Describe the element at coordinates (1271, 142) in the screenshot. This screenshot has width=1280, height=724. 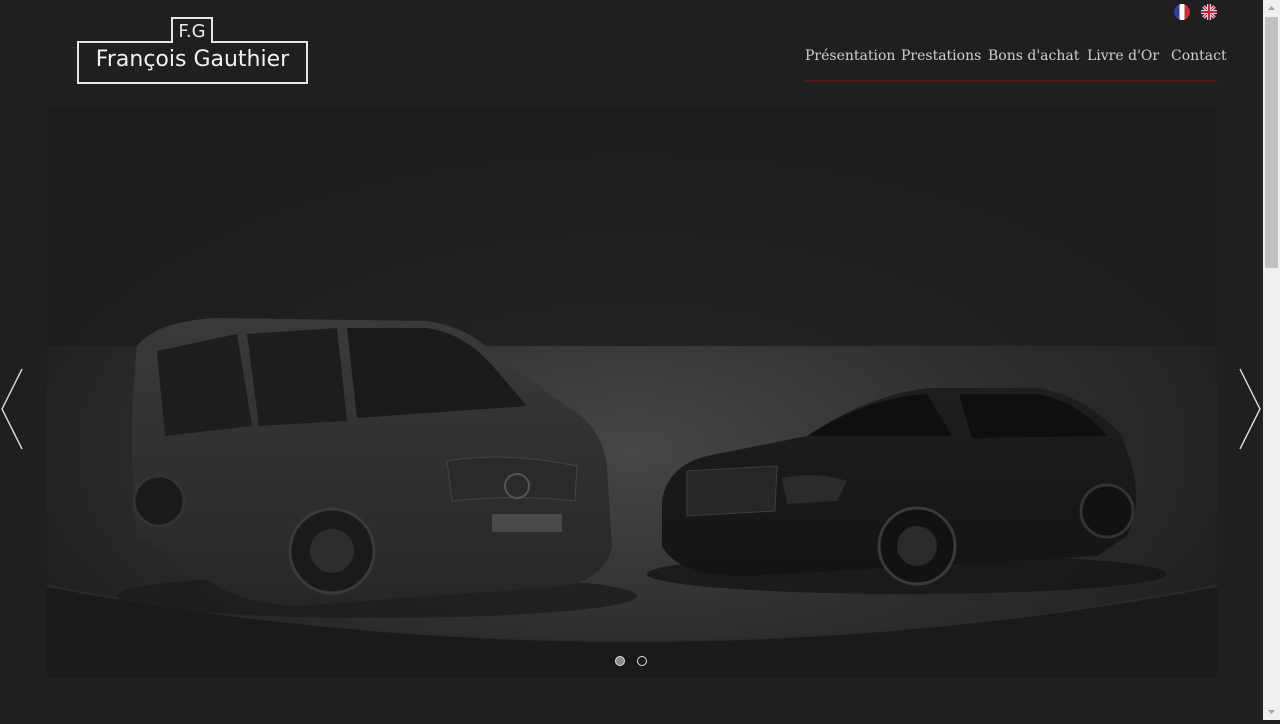
I see `scrollbar-thumb` at that location.